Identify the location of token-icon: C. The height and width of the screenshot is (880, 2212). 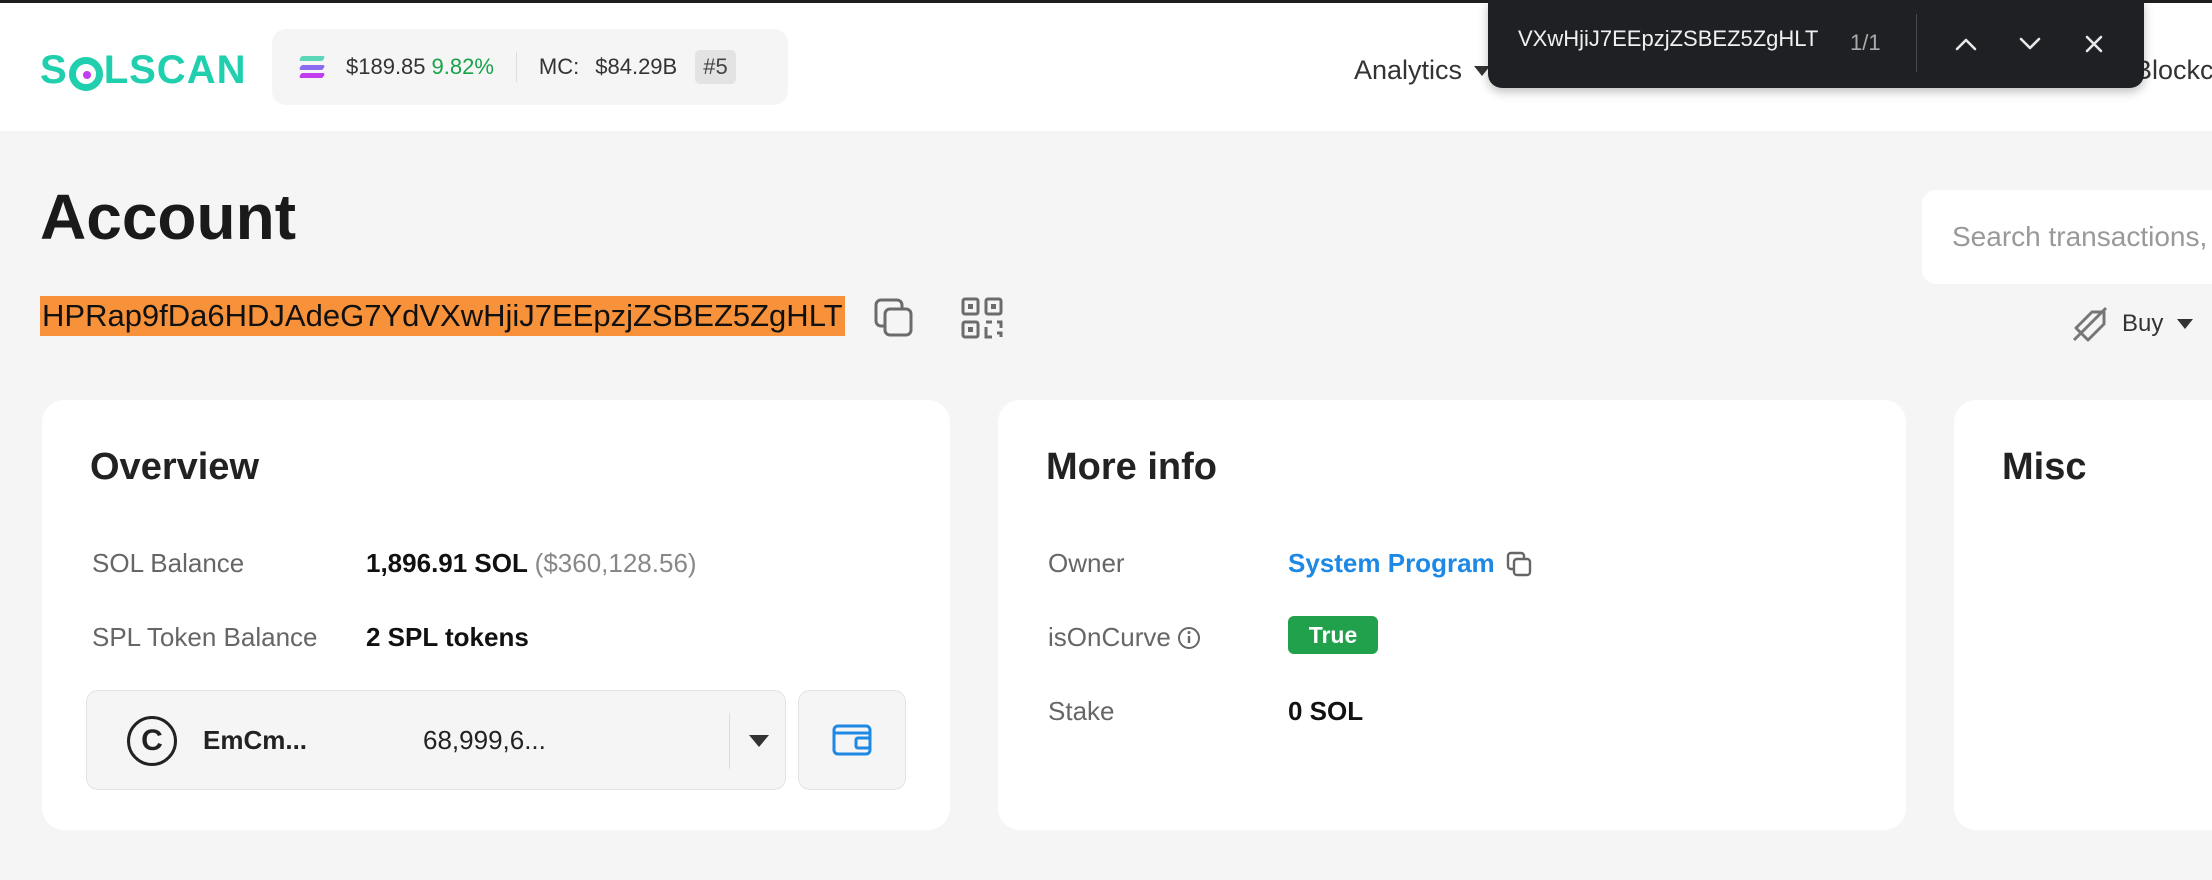
(152, 741).